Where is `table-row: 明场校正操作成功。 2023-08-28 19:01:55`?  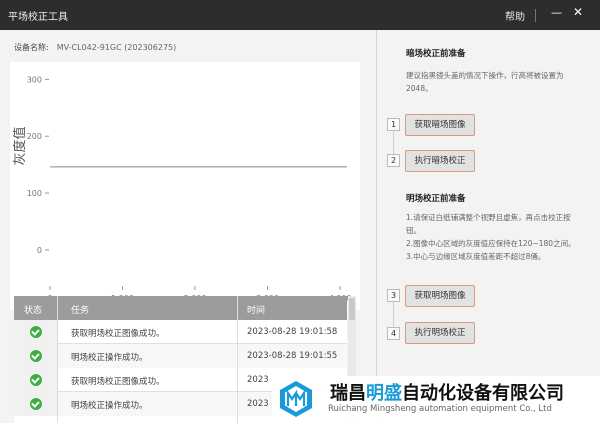
table-row: 明场校正操作成功。 2023-08-28 19:01:55 is located at coordinates (180, 356).